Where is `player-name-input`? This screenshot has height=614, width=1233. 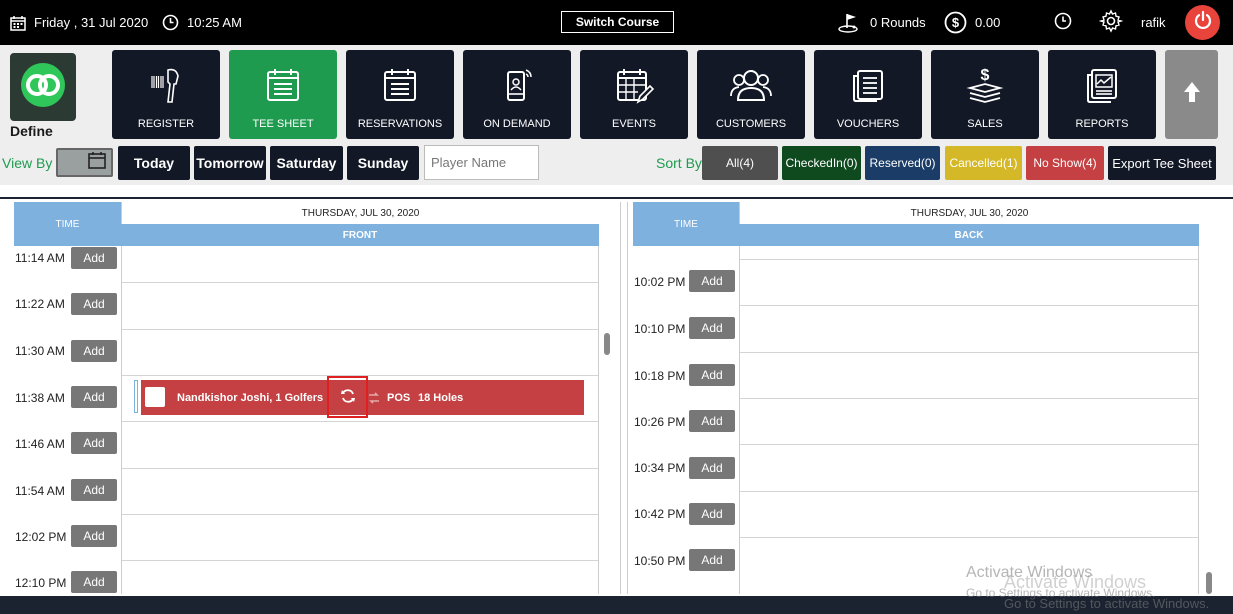 player-name-input is located at coordinates (481, 162).